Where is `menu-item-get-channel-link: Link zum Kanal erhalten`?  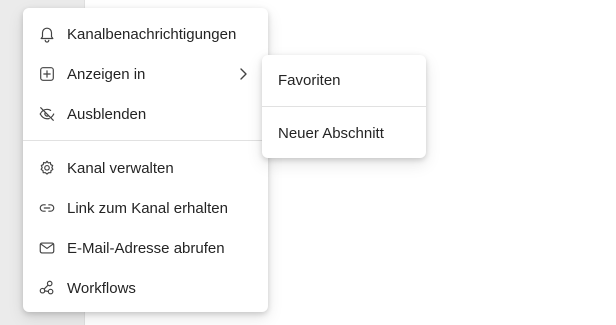
menu-item-get-channel-link: Link zum Kanal erhalten is located at coordinates (145, 208).